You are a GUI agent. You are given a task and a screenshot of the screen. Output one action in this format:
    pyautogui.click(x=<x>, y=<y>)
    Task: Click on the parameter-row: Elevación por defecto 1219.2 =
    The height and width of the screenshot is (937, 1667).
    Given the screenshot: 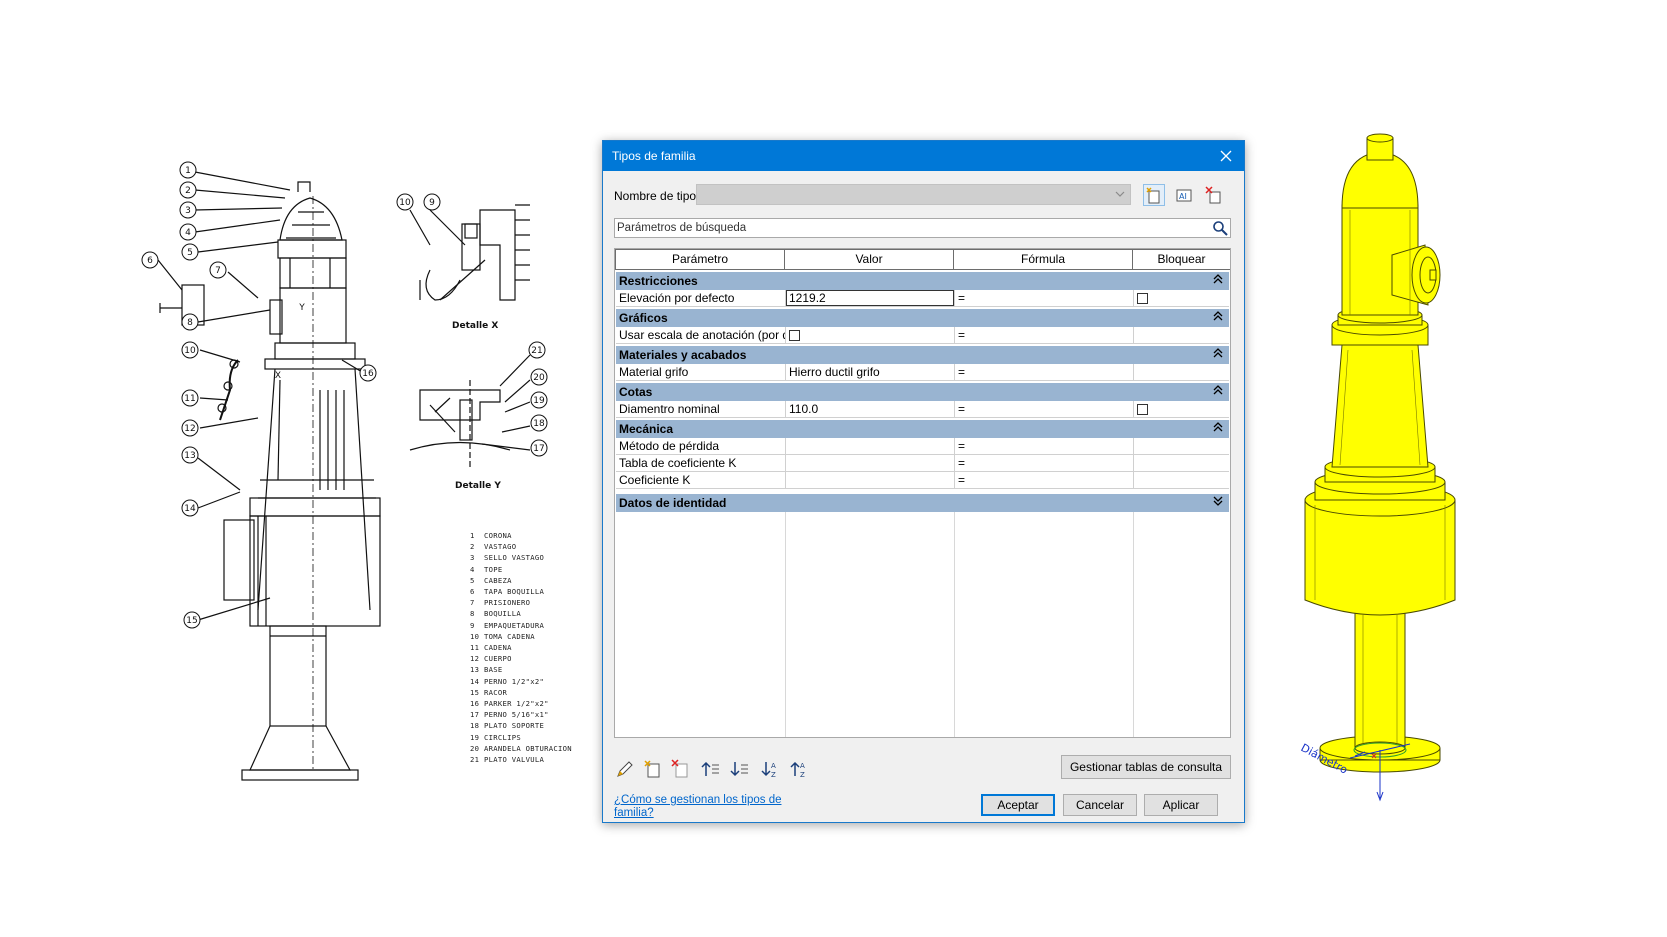 What is the action you would take?
    pyautogui.click(x=922, y=298)
    